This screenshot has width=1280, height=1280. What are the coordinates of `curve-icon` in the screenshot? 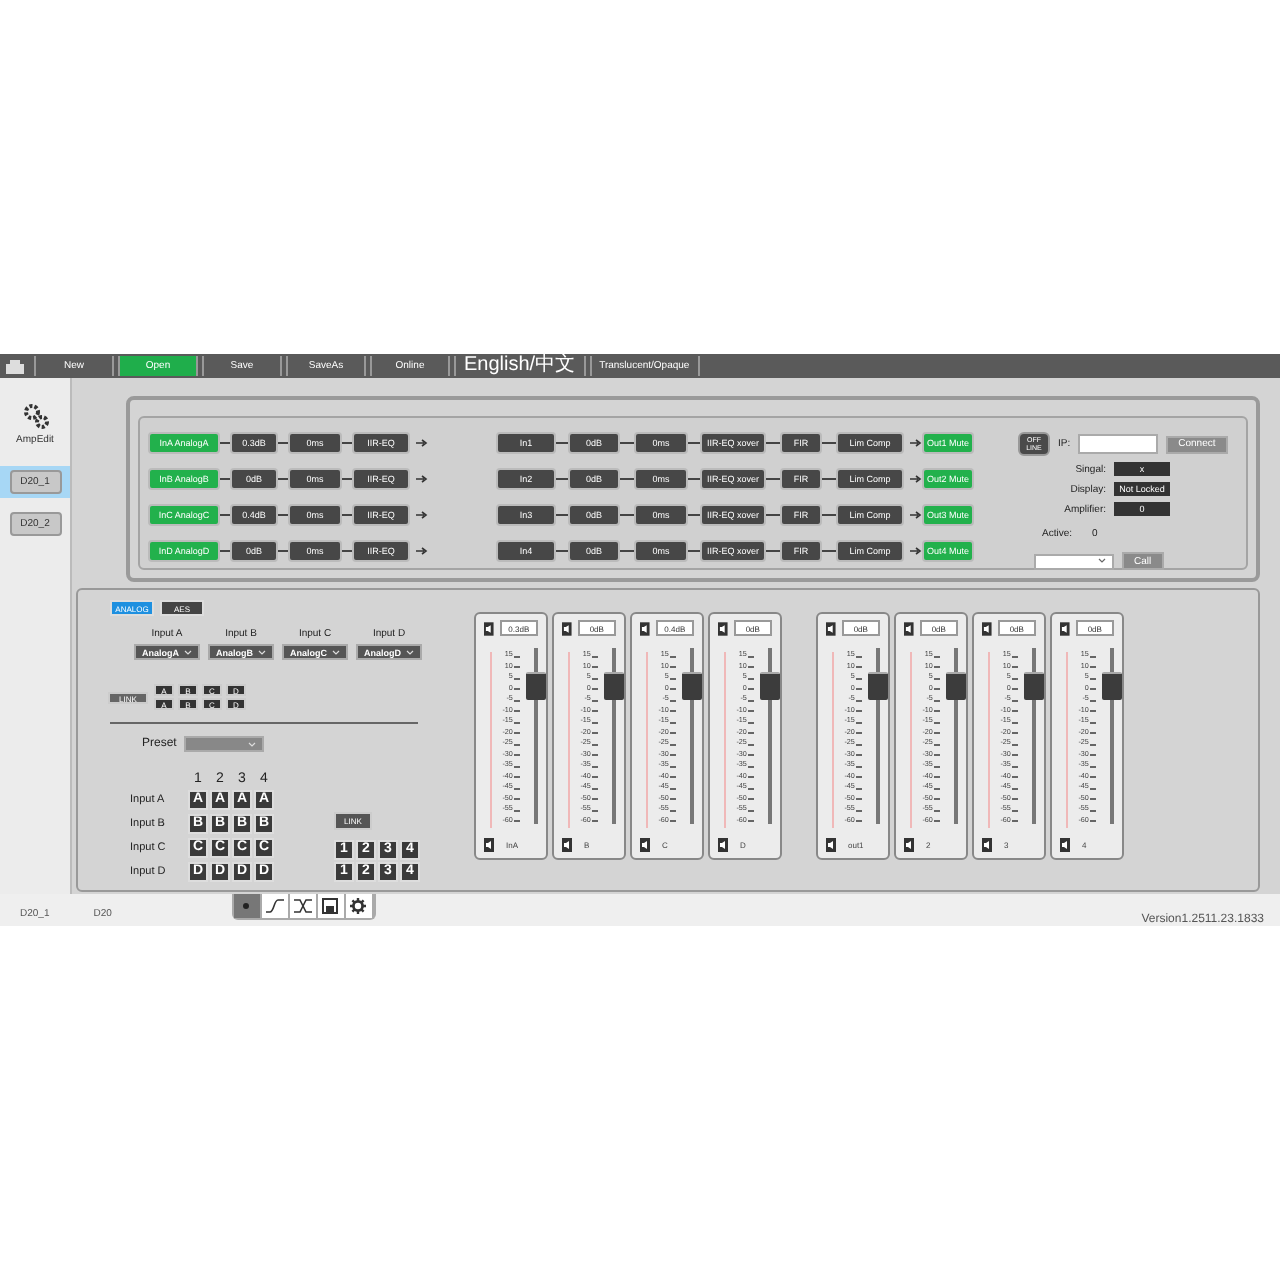 It's located at (274, 906).